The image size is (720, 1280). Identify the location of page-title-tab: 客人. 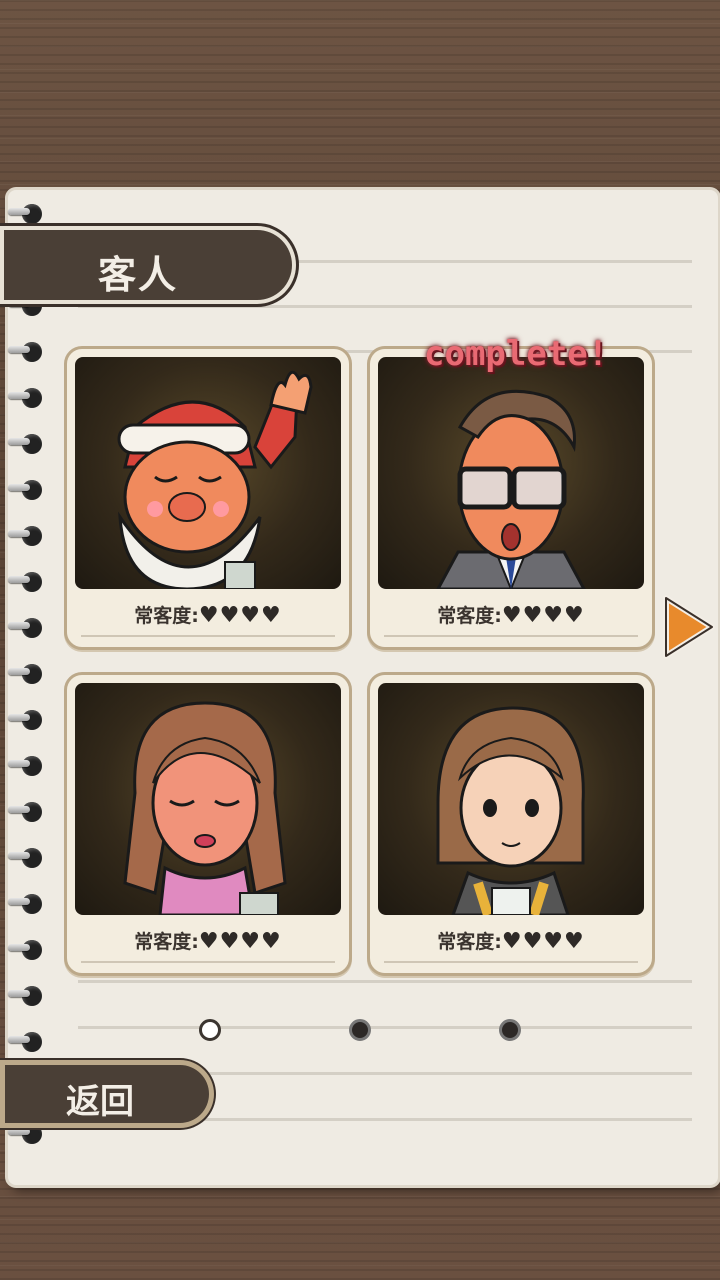
(148, 265).